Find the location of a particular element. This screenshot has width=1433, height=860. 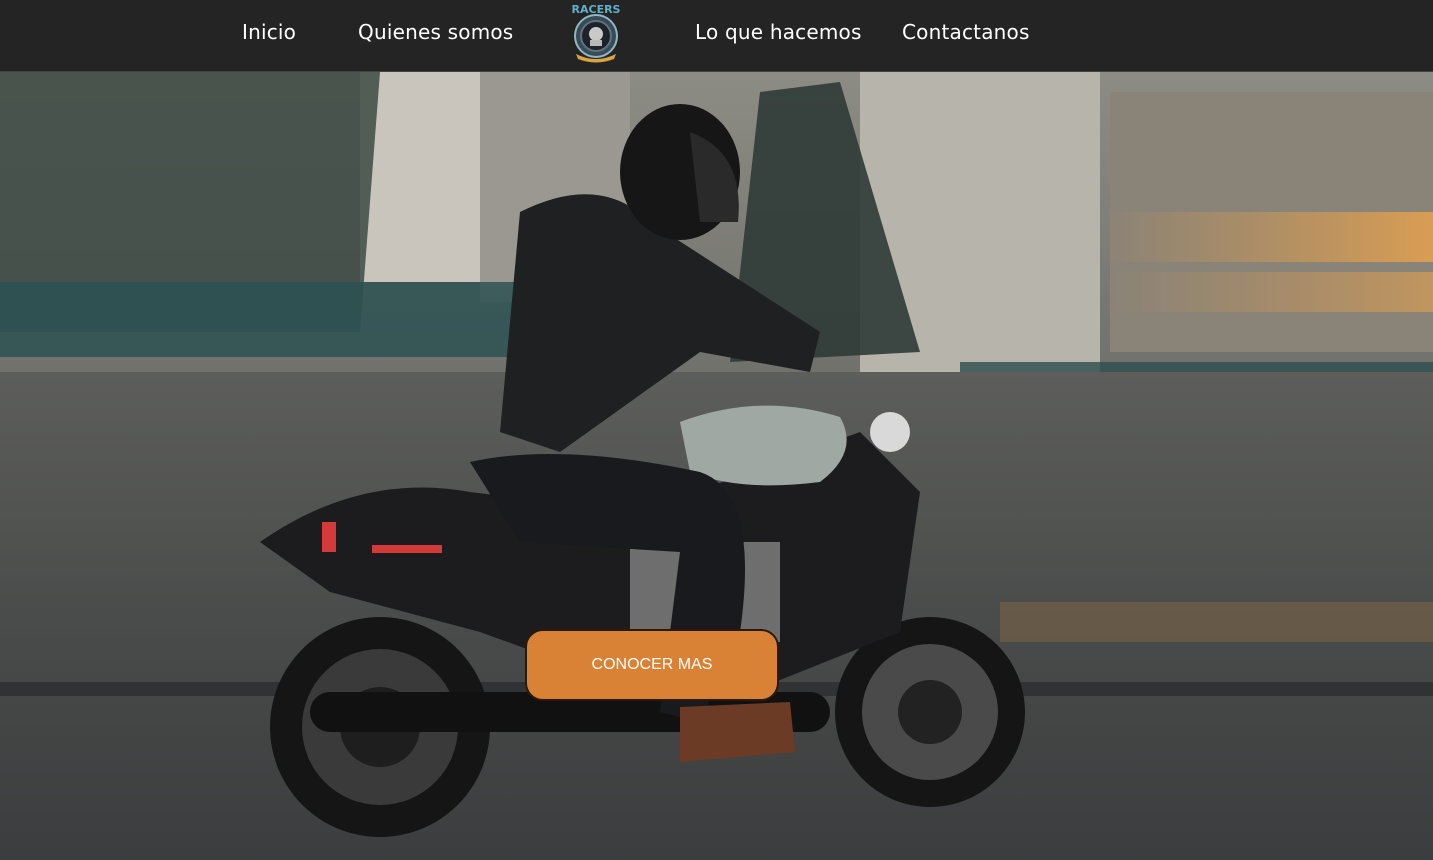

nav-link-contactanos: Contactanos is located at coordinates (966, 32).